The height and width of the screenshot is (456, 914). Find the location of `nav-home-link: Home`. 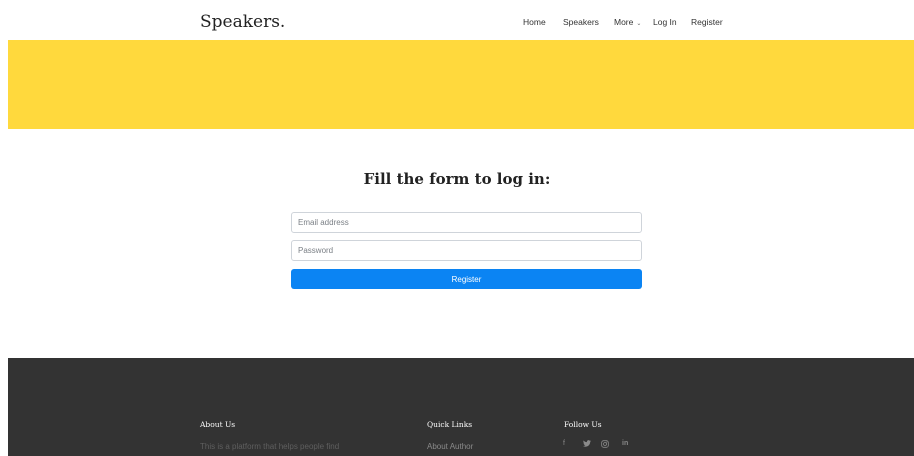

nav-home-link: Home is located at coordinates (534, 22).